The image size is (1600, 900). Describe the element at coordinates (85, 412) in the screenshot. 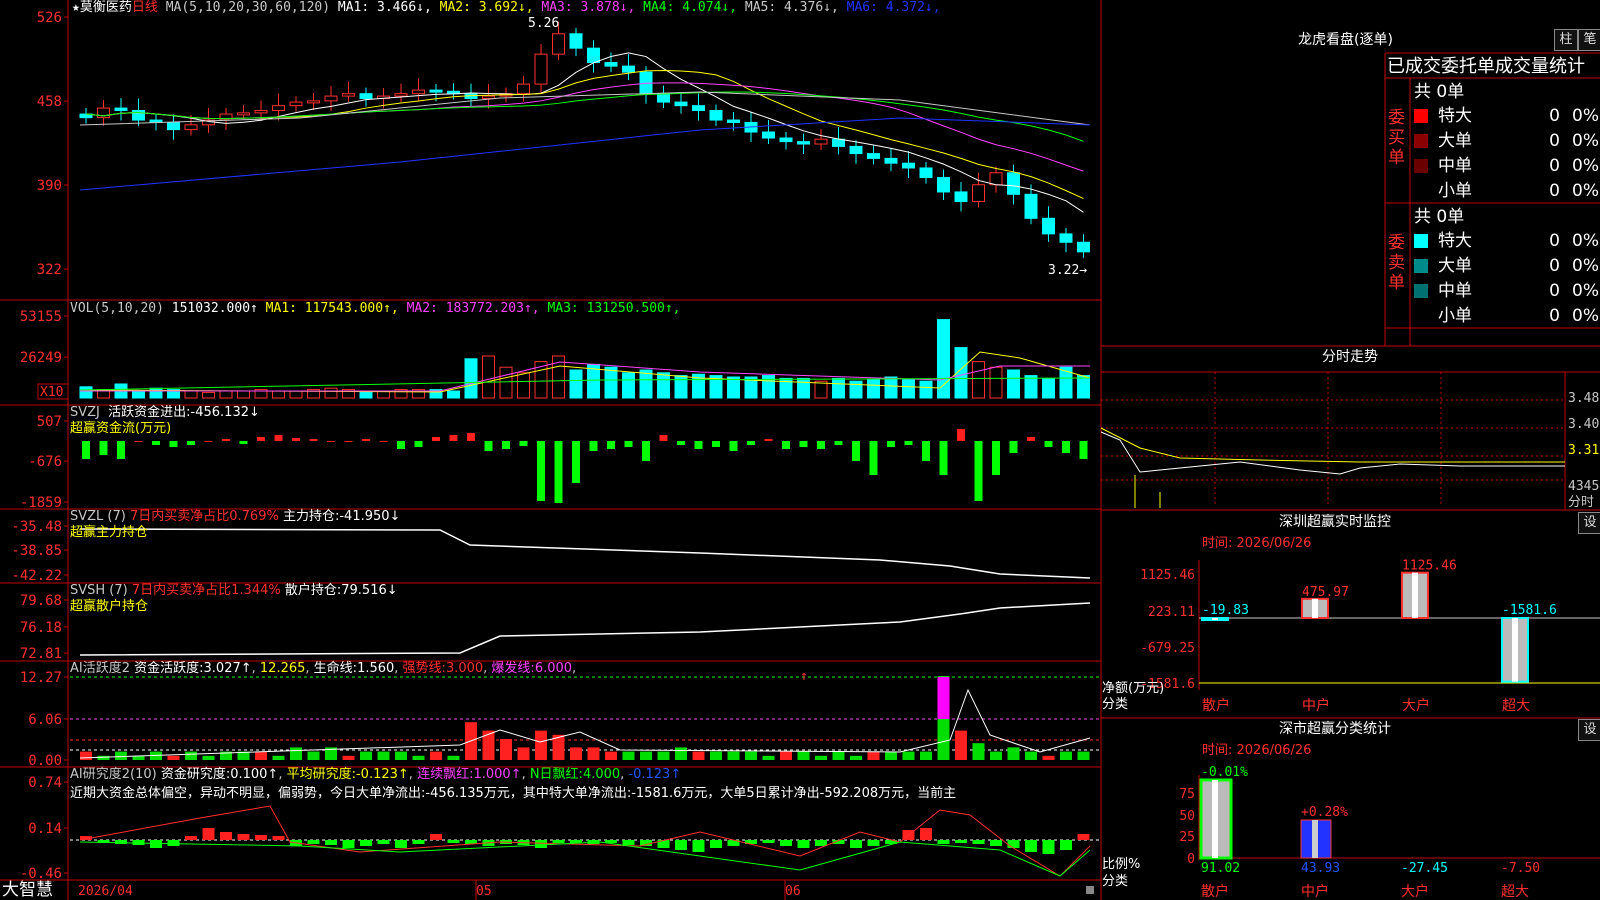

I see `svzj-title: SVZJ` at that location.